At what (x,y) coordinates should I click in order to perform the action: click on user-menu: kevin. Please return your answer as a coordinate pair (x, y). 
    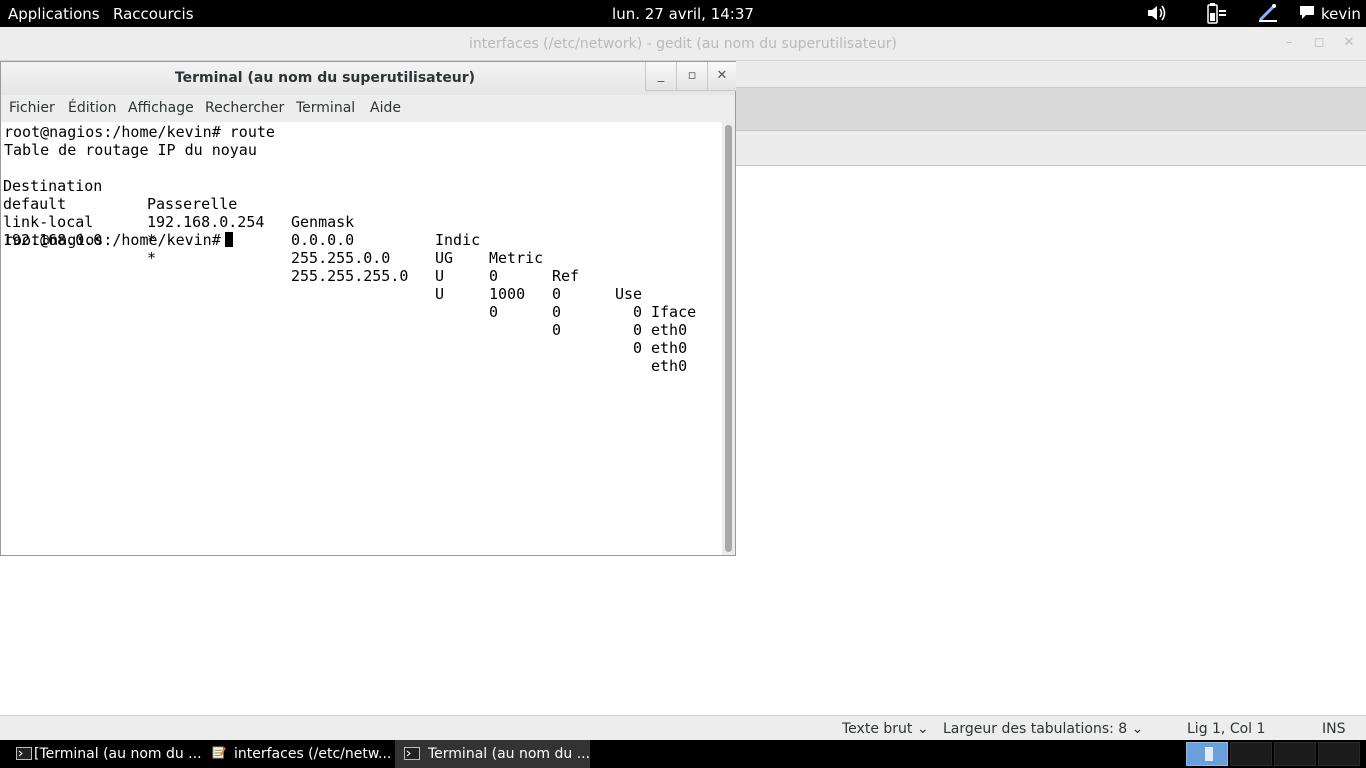
    Looking at the image, I should click on (1341, 14).